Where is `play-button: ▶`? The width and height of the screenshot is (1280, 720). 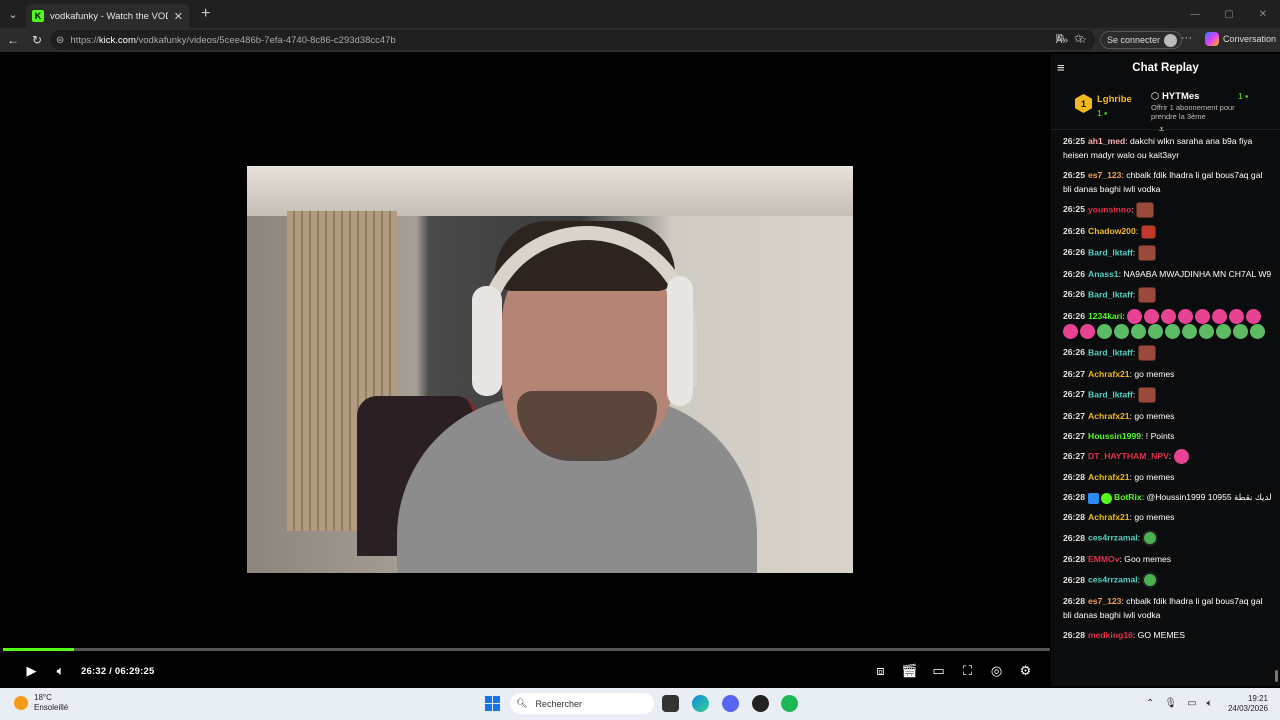 play-button: ▶ is located at coordinates (31, 671).